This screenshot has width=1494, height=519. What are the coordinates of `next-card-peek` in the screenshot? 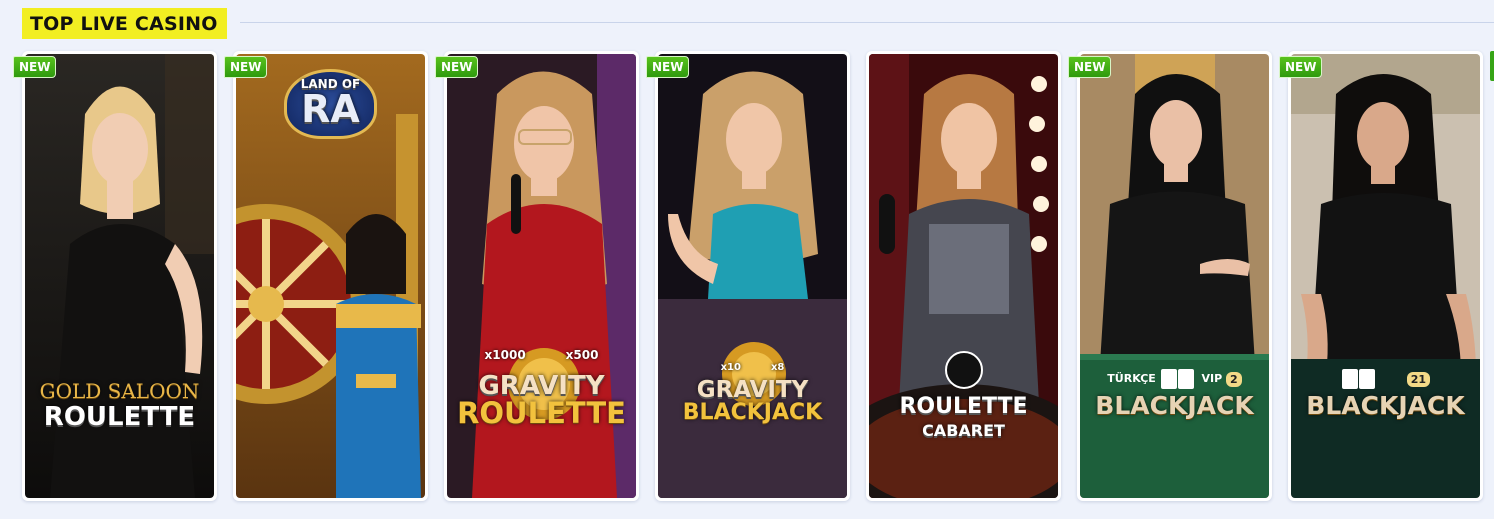 It's located at (1492, 66).